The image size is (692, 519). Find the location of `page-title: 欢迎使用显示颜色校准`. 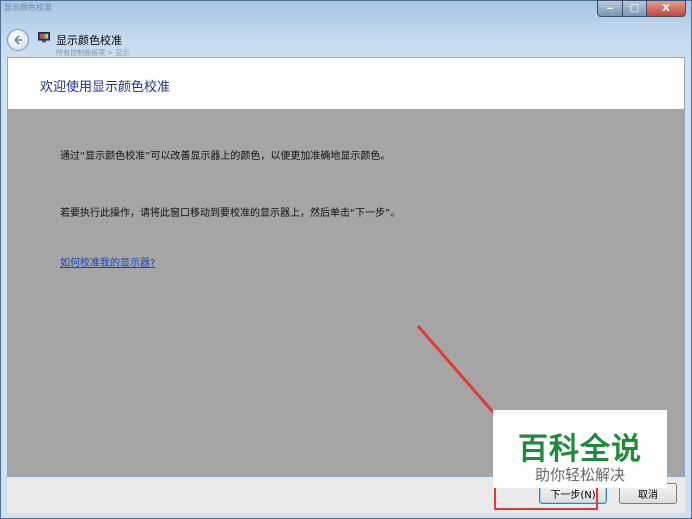

page-title: 欢迎使用显示颜色校准 is located at coordinates (105, 87).